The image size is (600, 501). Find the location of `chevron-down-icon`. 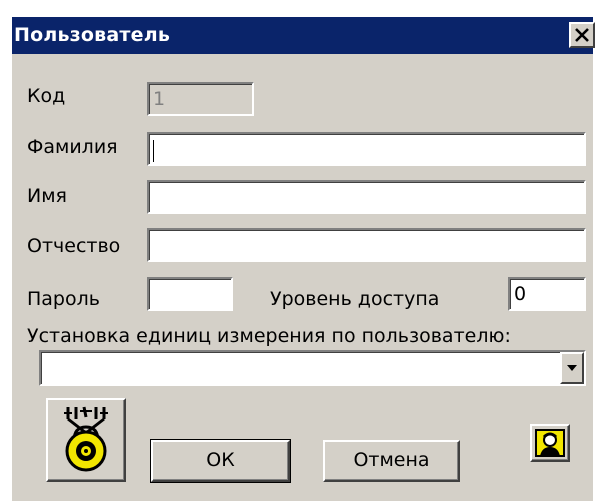

chevron-down-icon is located at coordinates (572, 368).